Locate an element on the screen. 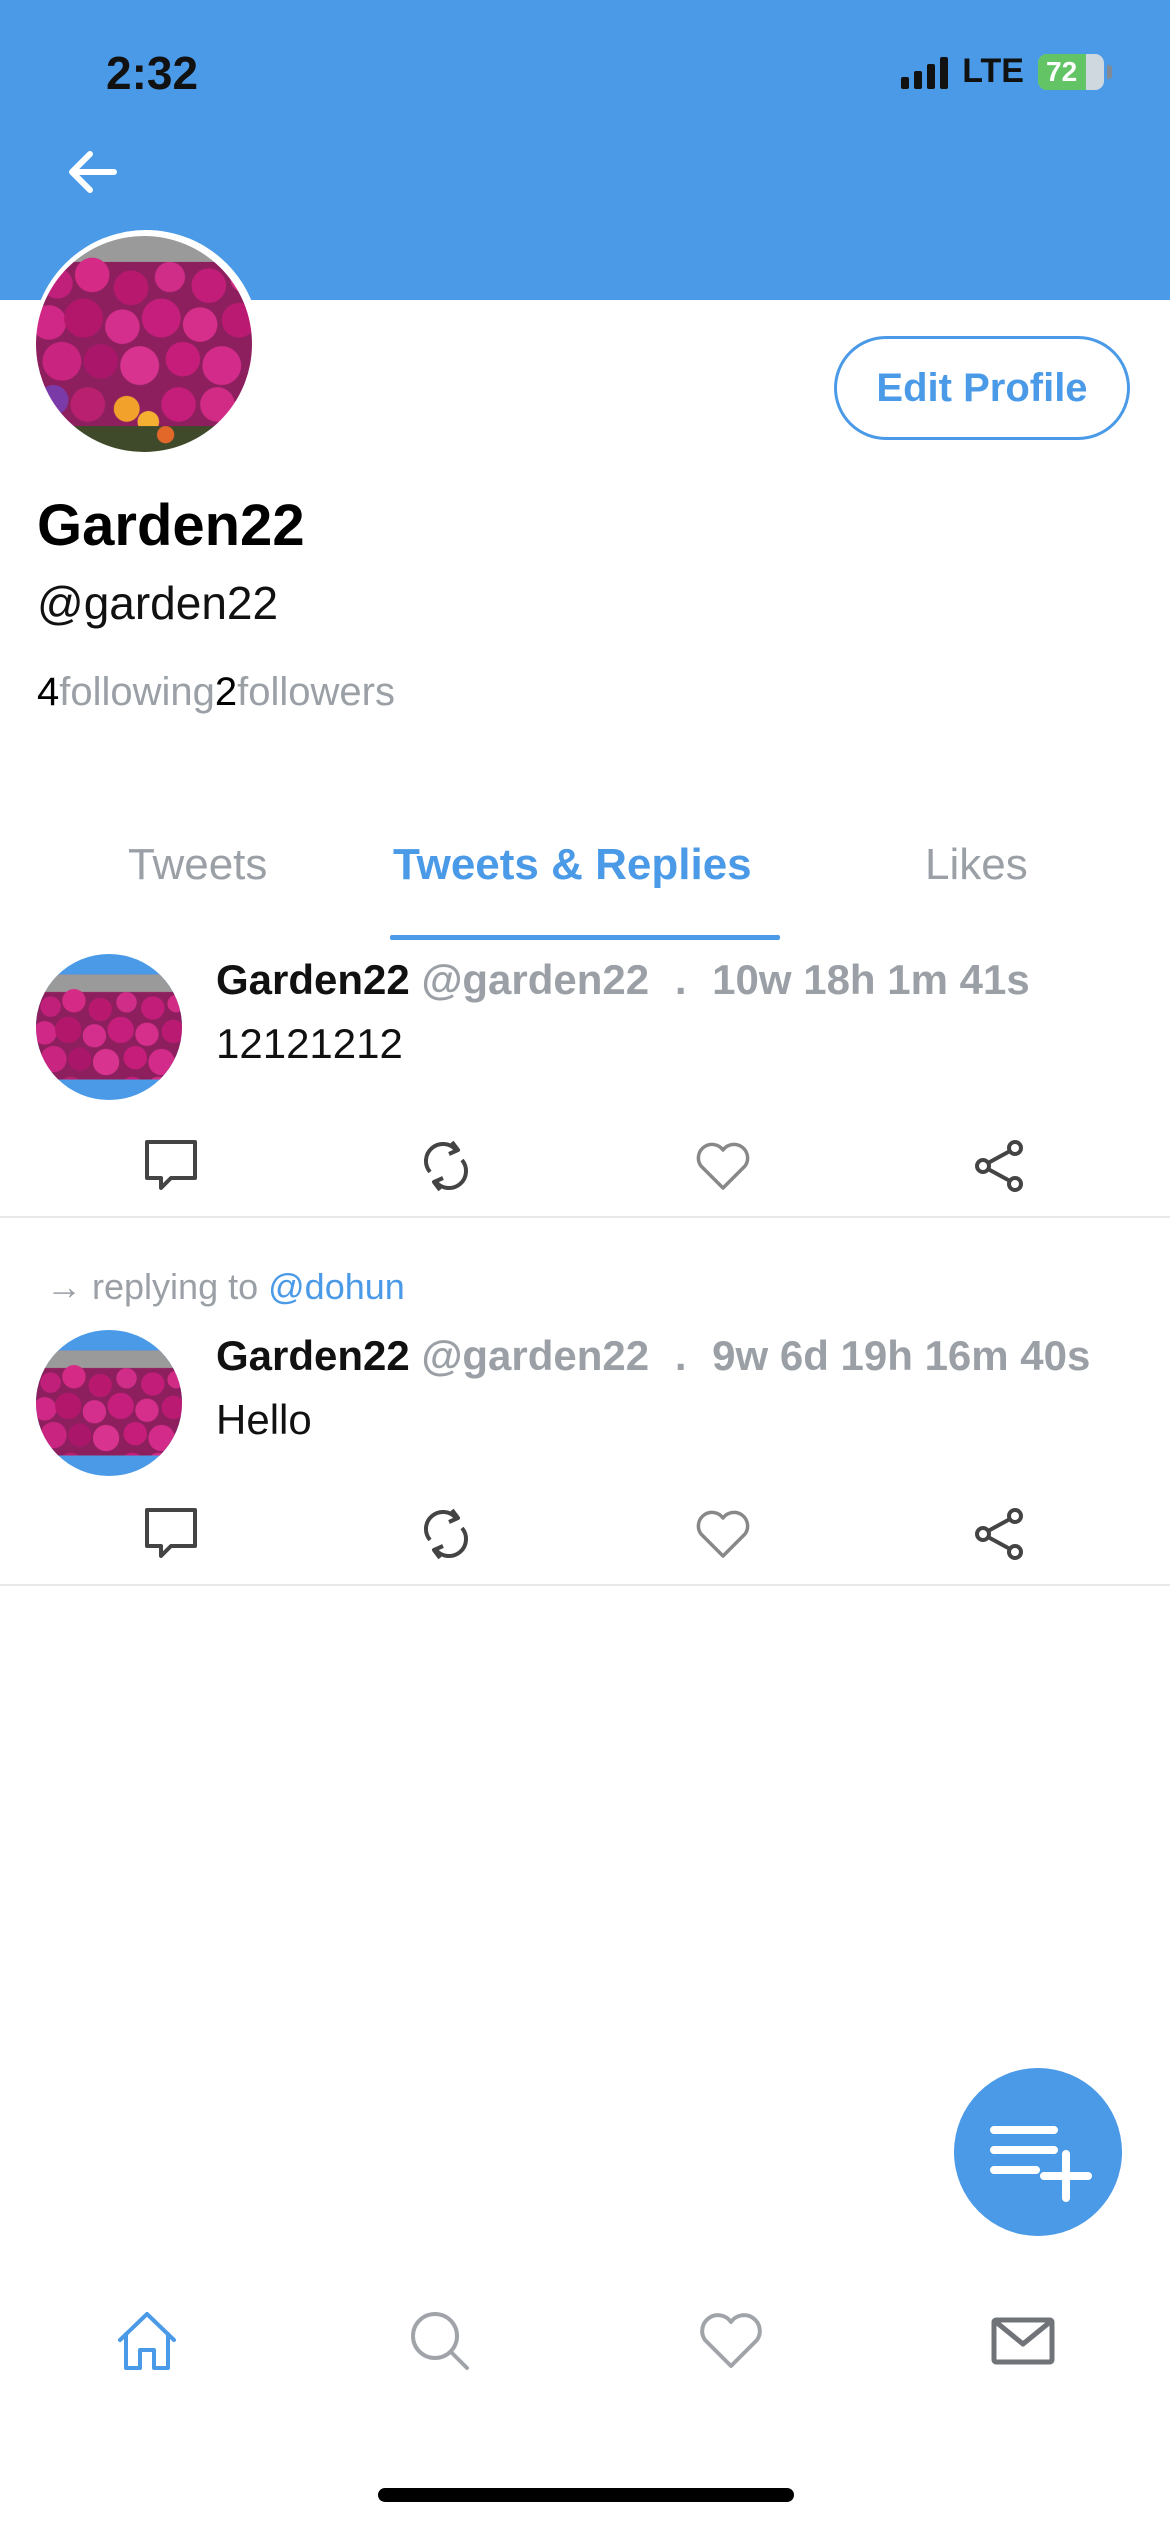  search-icon is located at coordinates (440, 2341).